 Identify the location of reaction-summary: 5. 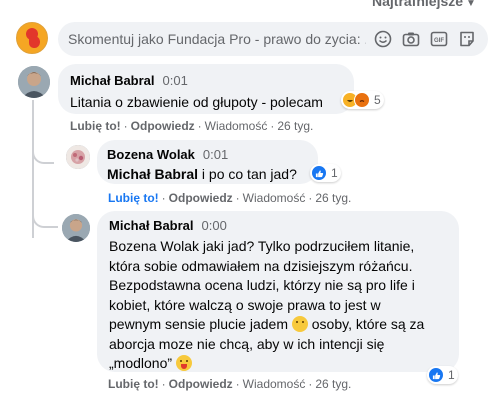
(362, 100).